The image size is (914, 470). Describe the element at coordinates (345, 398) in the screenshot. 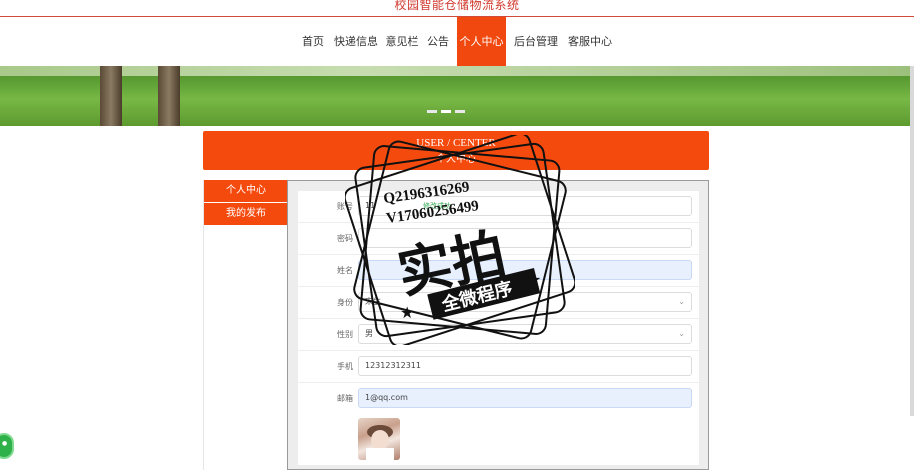

I see `label-email: 邮箱` at that location.